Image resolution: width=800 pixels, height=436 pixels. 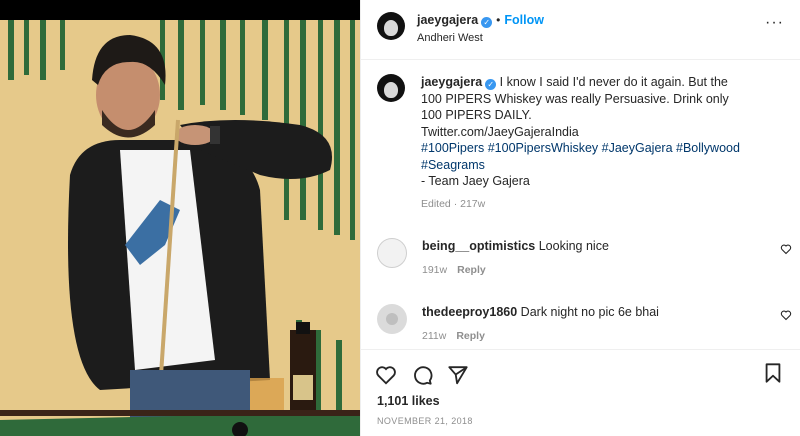 What do you see at coordinates (469, 312) in the screenshot?
I see `comment-username: thedeeproy1860` at bounding box center [469, 312].